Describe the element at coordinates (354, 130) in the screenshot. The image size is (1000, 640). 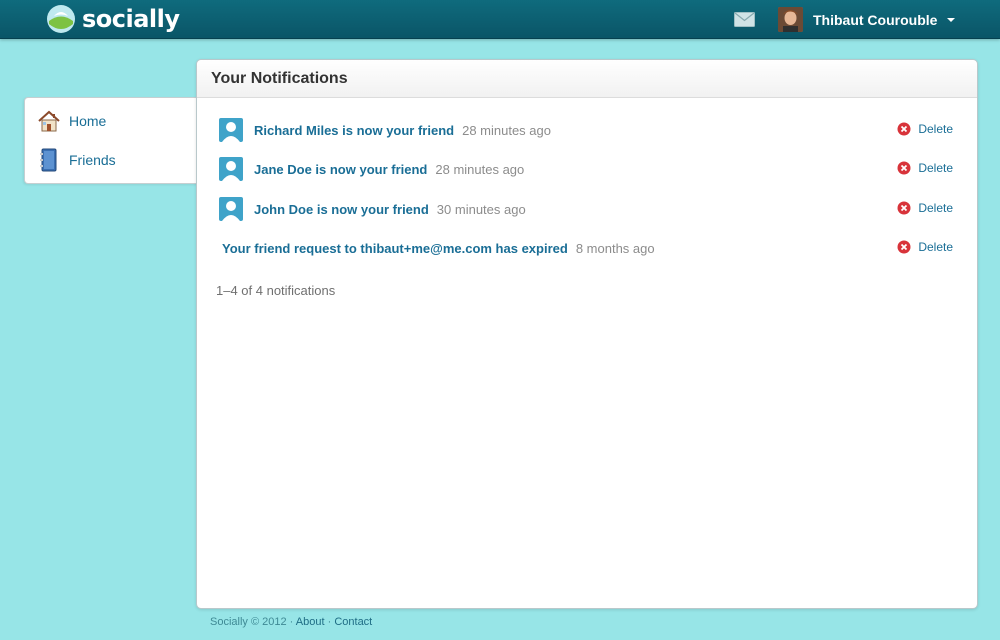
I see `notification-link: Richard Miles is now your friend` at that location.